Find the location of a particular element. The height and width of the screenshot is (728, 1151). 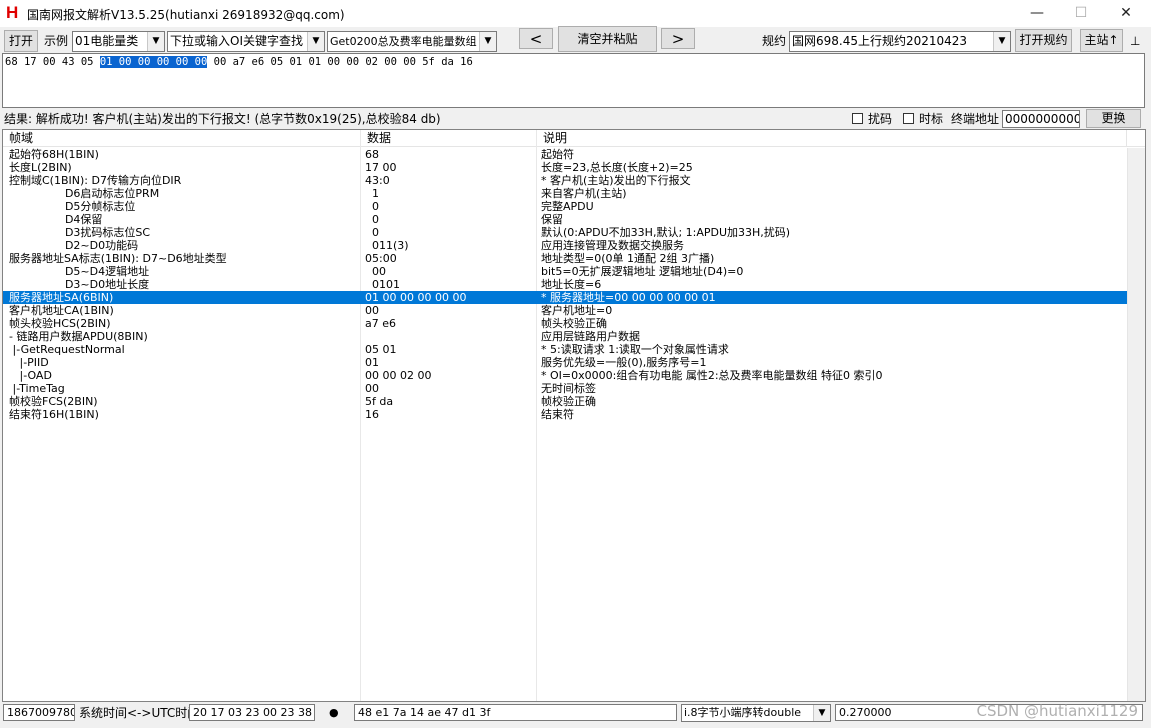

cell-field: - 链路用户数据APDU(8BIN) is located at coordinates (78, 336).